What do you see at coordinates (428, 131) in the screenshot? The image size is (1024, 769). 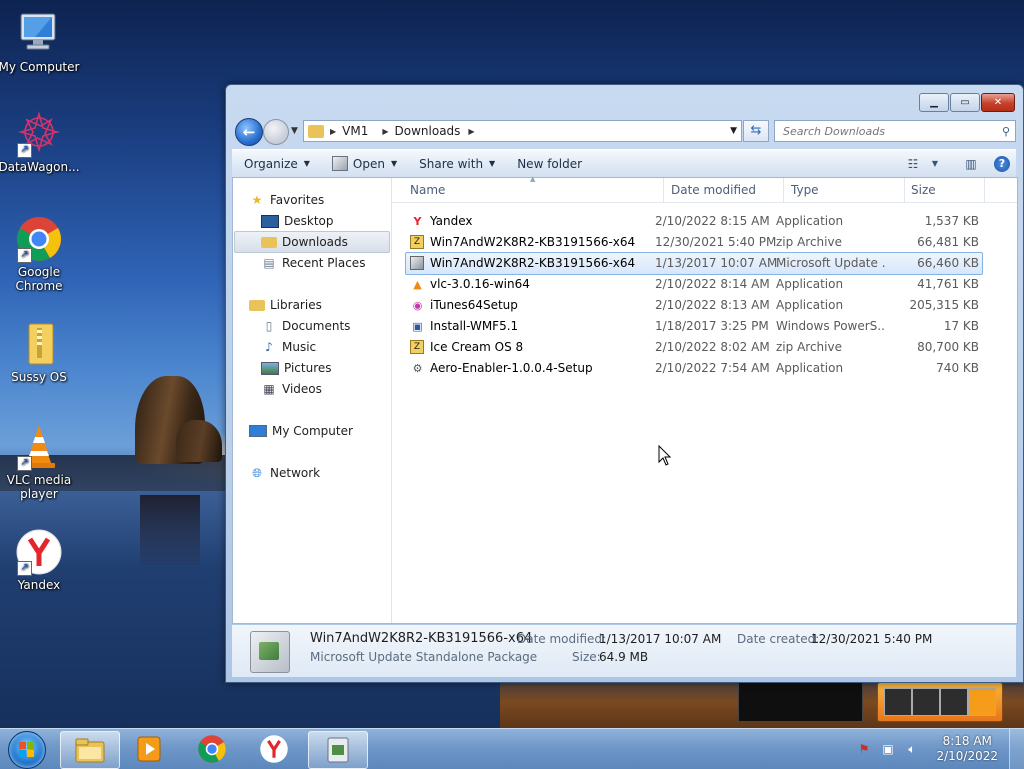 I see `breadcrumb-downloads: Downloads` at bounding box center [428, 131].